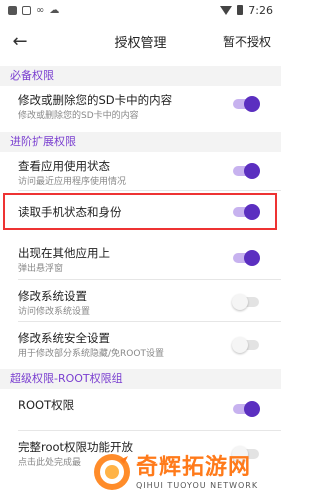 Image resolution: width=320 pixels, height=500 pixels. I want to click on wifi-icon, so click(226, 10).